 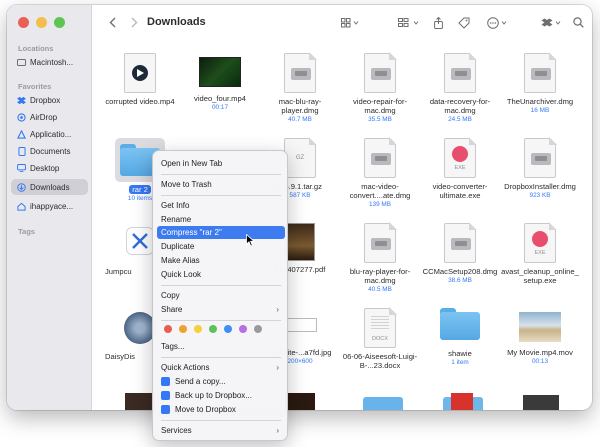 What do you see at coordinates (21, 134) in the screenshot?
I see `applications-icon` at bounding box center [21, 134].